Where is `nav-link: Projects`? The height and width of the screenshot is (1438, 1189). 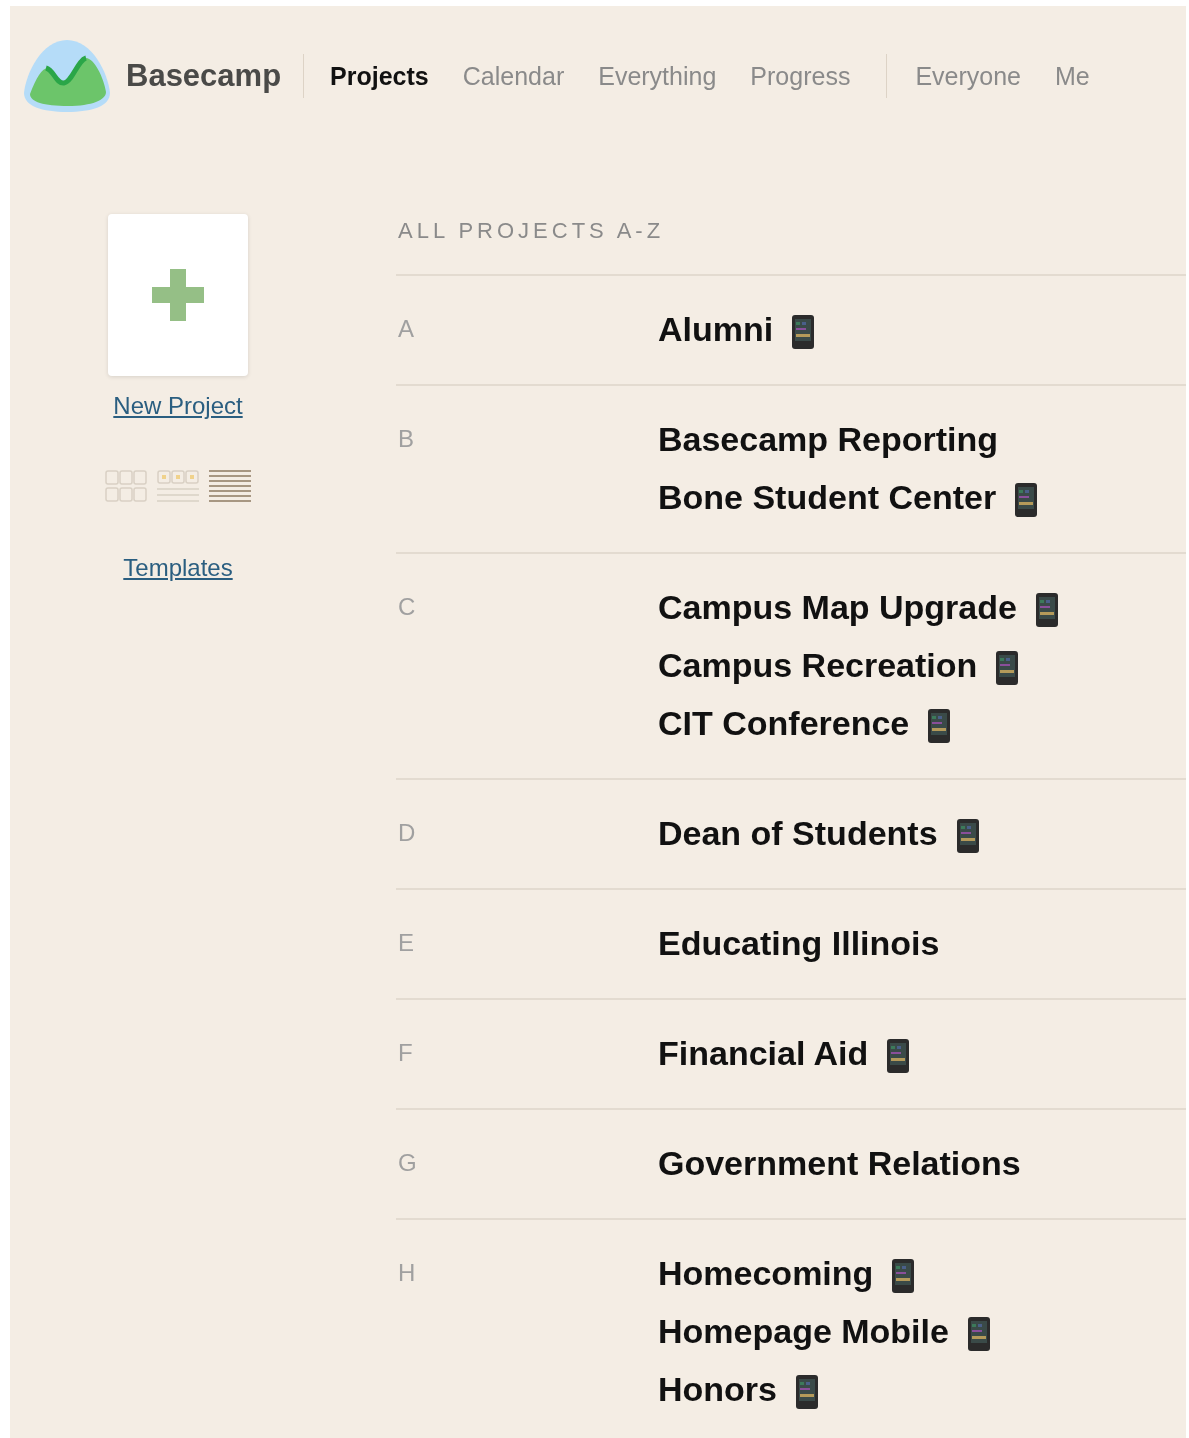 nav-link: Projects is located at coordinates (379, 76).